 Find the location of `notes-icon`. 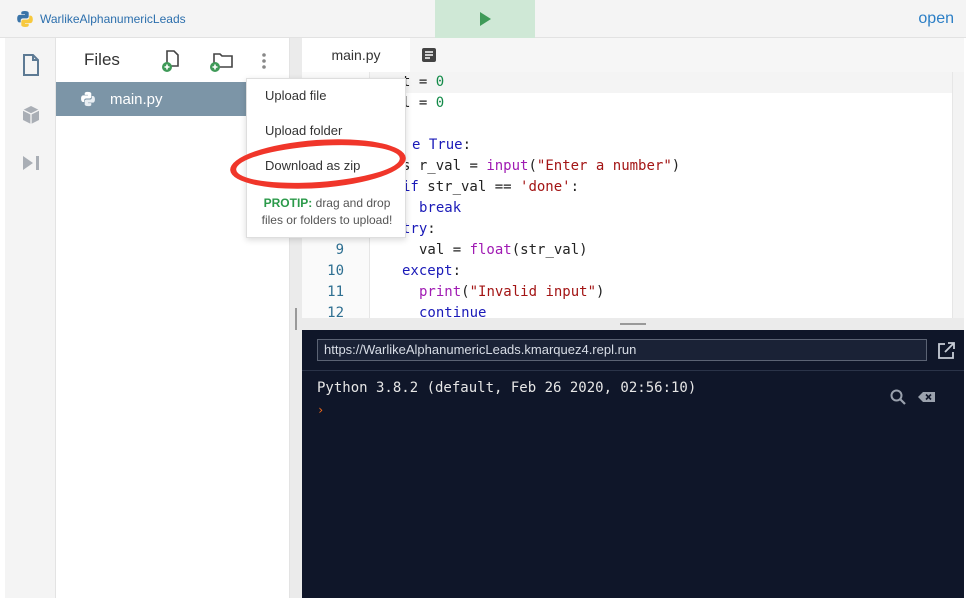

notes-icon is located at coordinates (429, 55).